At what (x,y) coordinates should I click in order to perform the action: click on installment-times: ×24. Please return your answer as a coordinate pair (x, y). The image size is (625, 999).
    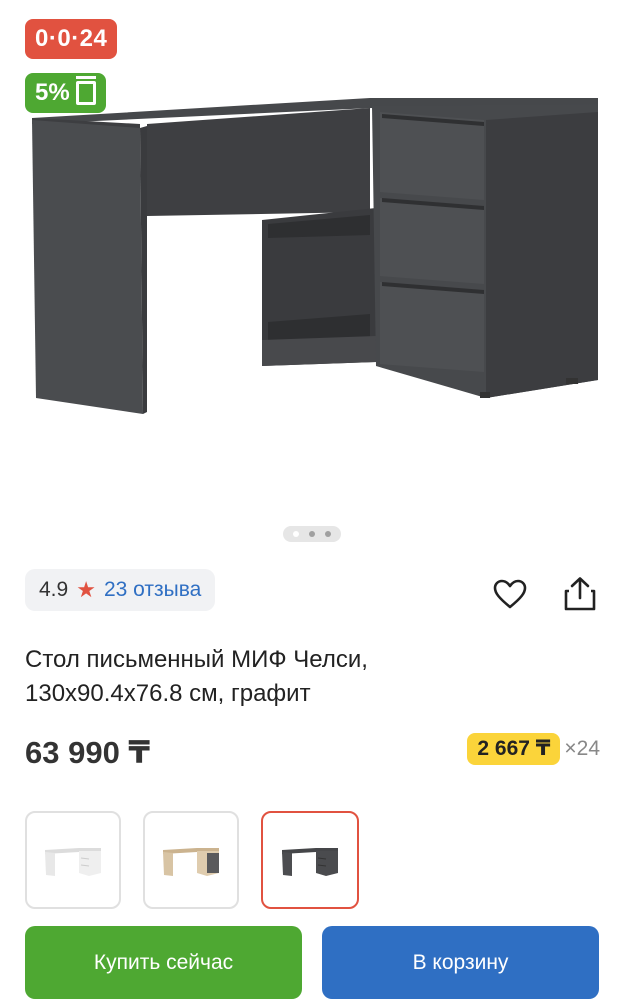
    Looking at the image, I should click on (582, 748).